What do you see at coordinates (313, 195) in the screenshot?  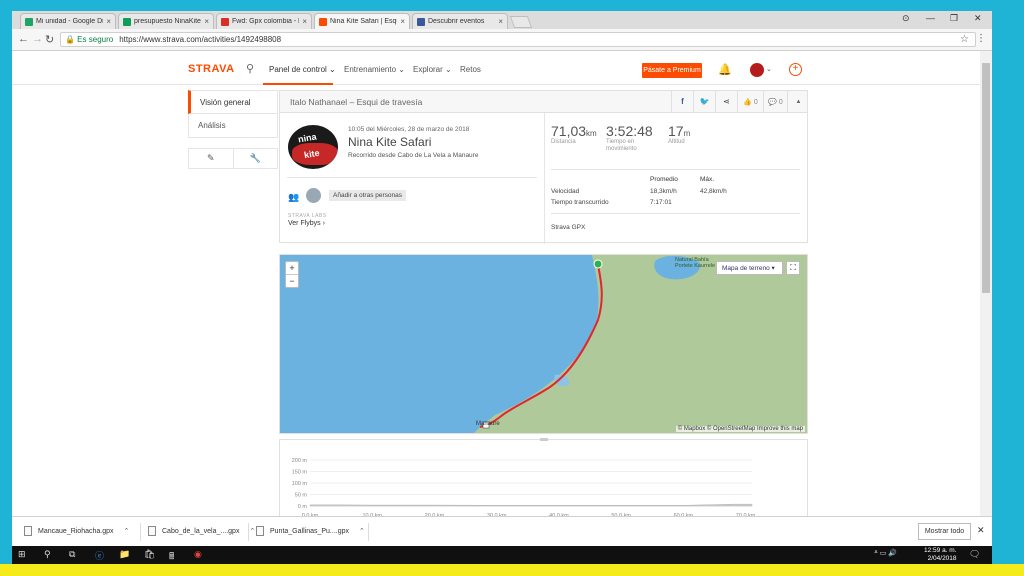 I see `athlete-avatar` at bounding box center [313, 195].